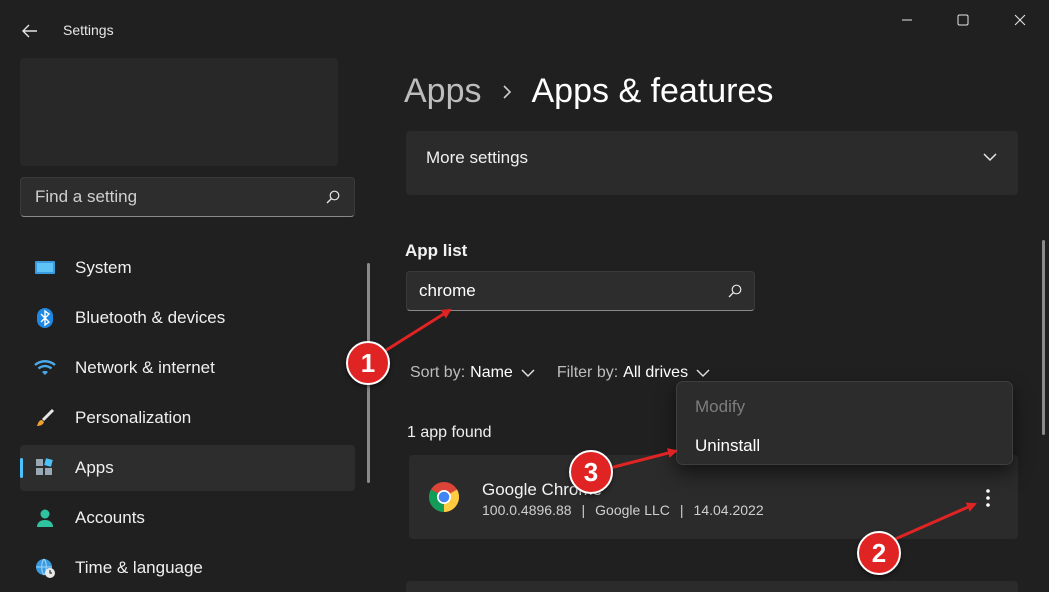  Describe the element at coordinates (94, 467) in the screenshot. I see `sidebar-item-label: Apps` at that location.